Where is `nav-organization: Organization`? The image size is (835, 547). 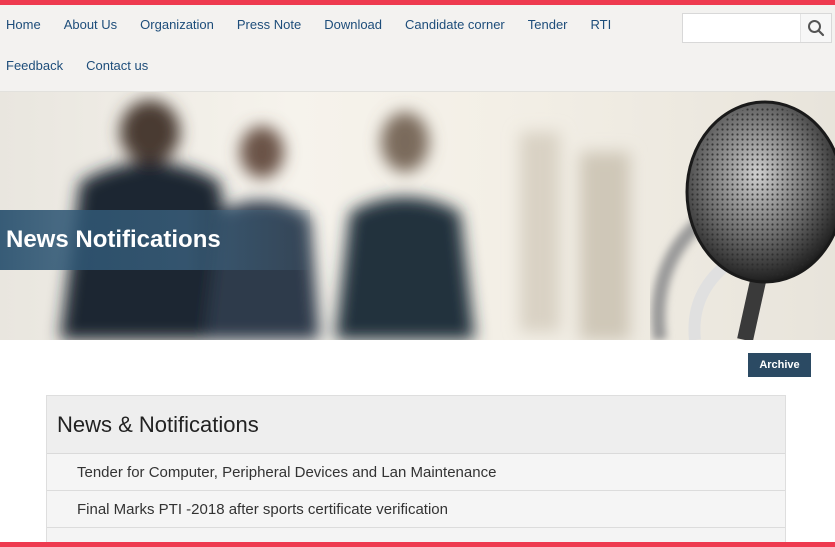
nav-organization: Organization is located at coordinates (177, 24).